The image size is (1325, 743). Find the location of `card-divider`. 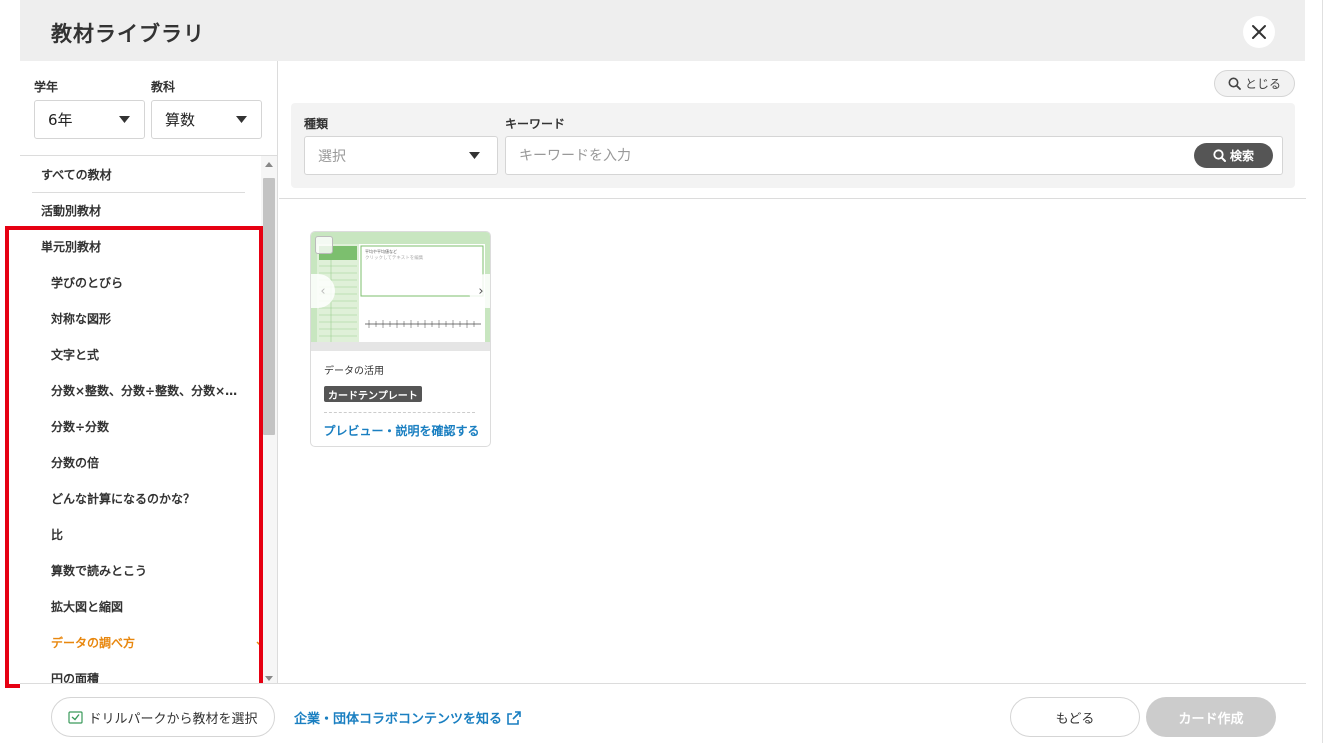

card-divider is located at coordinates (399, 412).